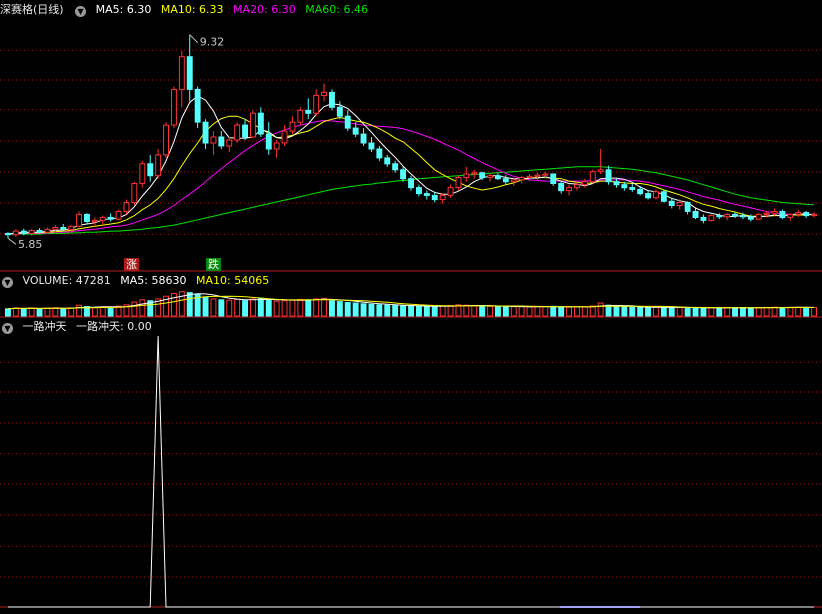  I want to click on indicator-series-label: 一路冲天:, so click(100, 326).